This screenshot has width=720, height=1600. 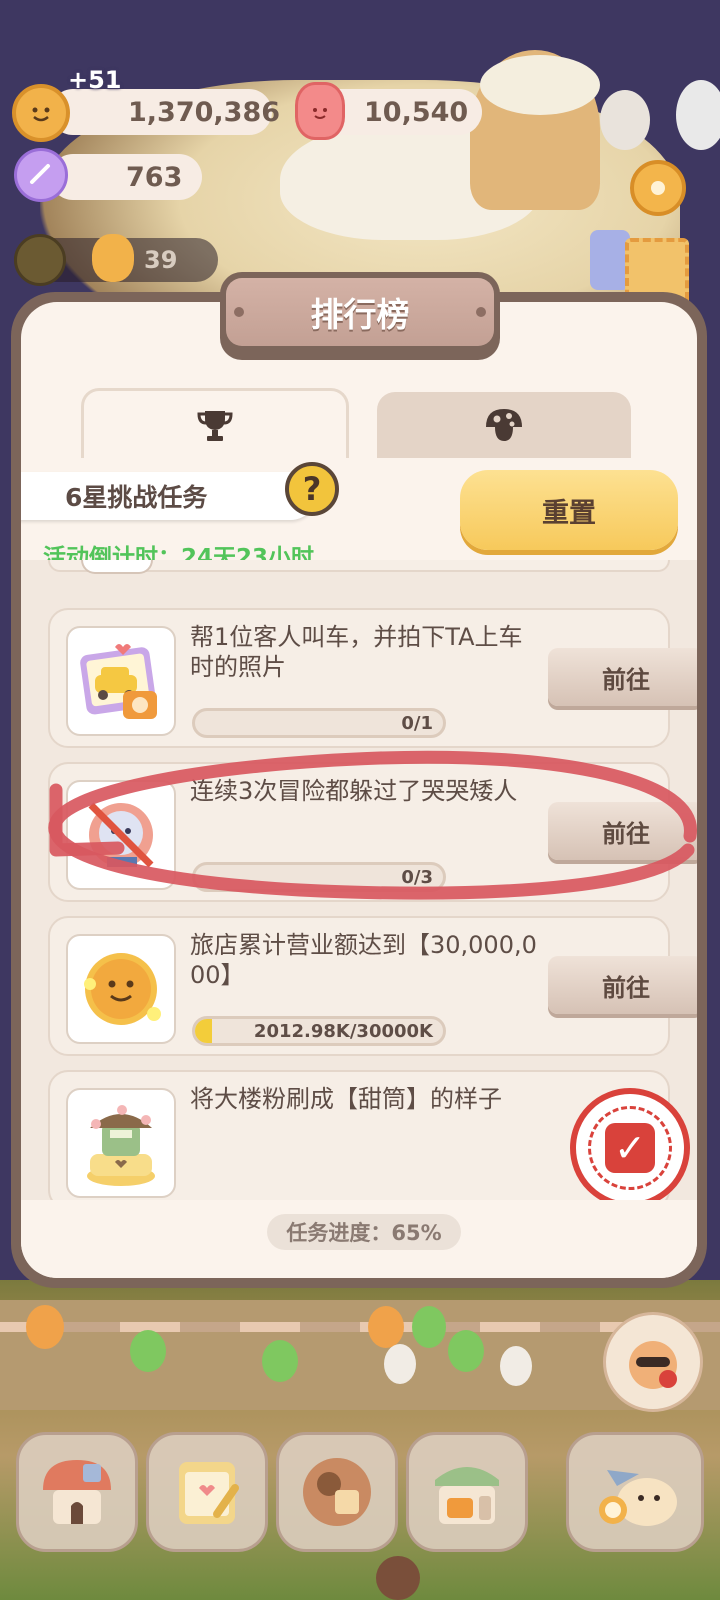 I want to click on task-item-revenue: 旅店累计营业额达到【30,000,000】 前往 2012.98K/30000K, so click(x=372, y=986).